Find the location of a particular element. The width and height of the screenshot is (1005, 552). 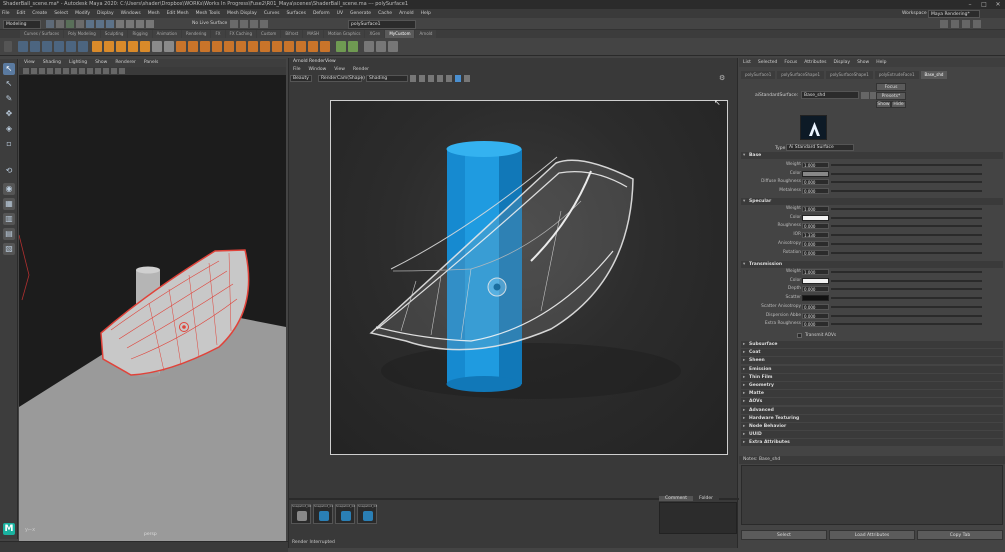

shelf-tool-3-icon is located at coordinates (47, 46).